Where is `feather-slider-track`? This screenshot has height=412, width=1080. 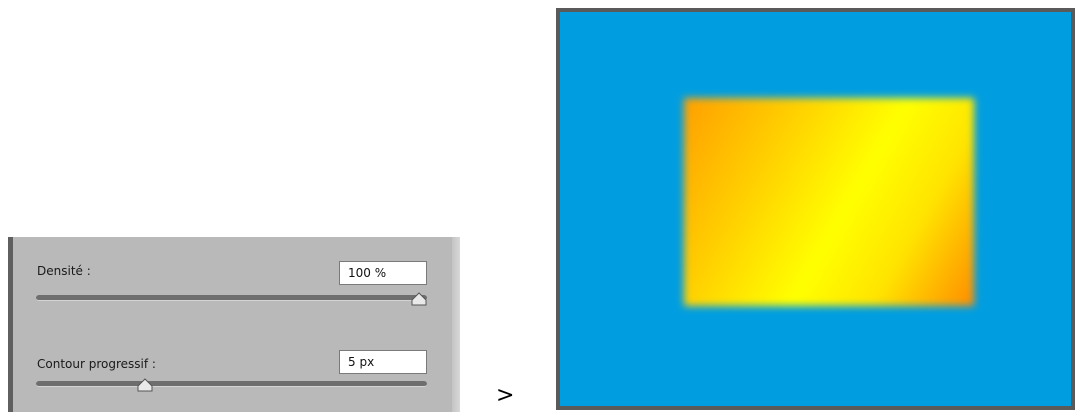
feather-slider-track is located at coordinates (231, 384).